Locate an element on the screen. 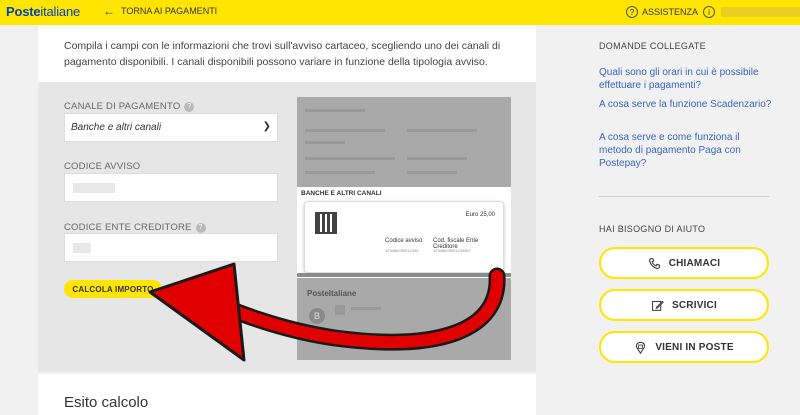 This screenshot has height=415, width=800. codice-avviso-label: CODICE AVVISO is located at coordinates (102, 166).